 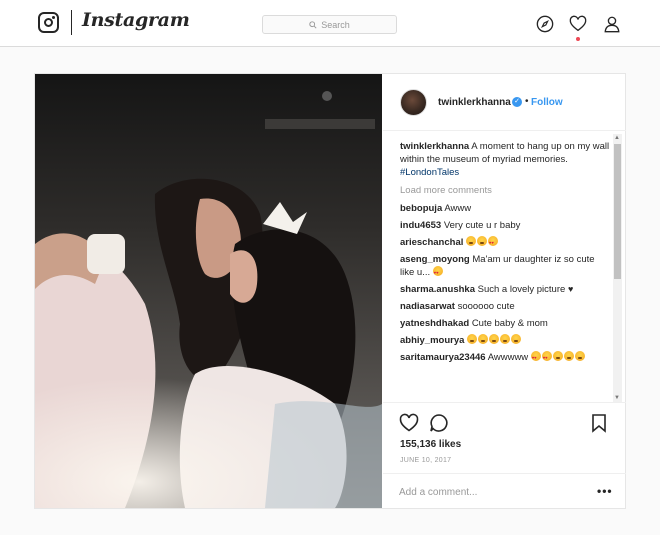 I want to click on likes-count: 155,136 likes, so click(x=430, y=444).